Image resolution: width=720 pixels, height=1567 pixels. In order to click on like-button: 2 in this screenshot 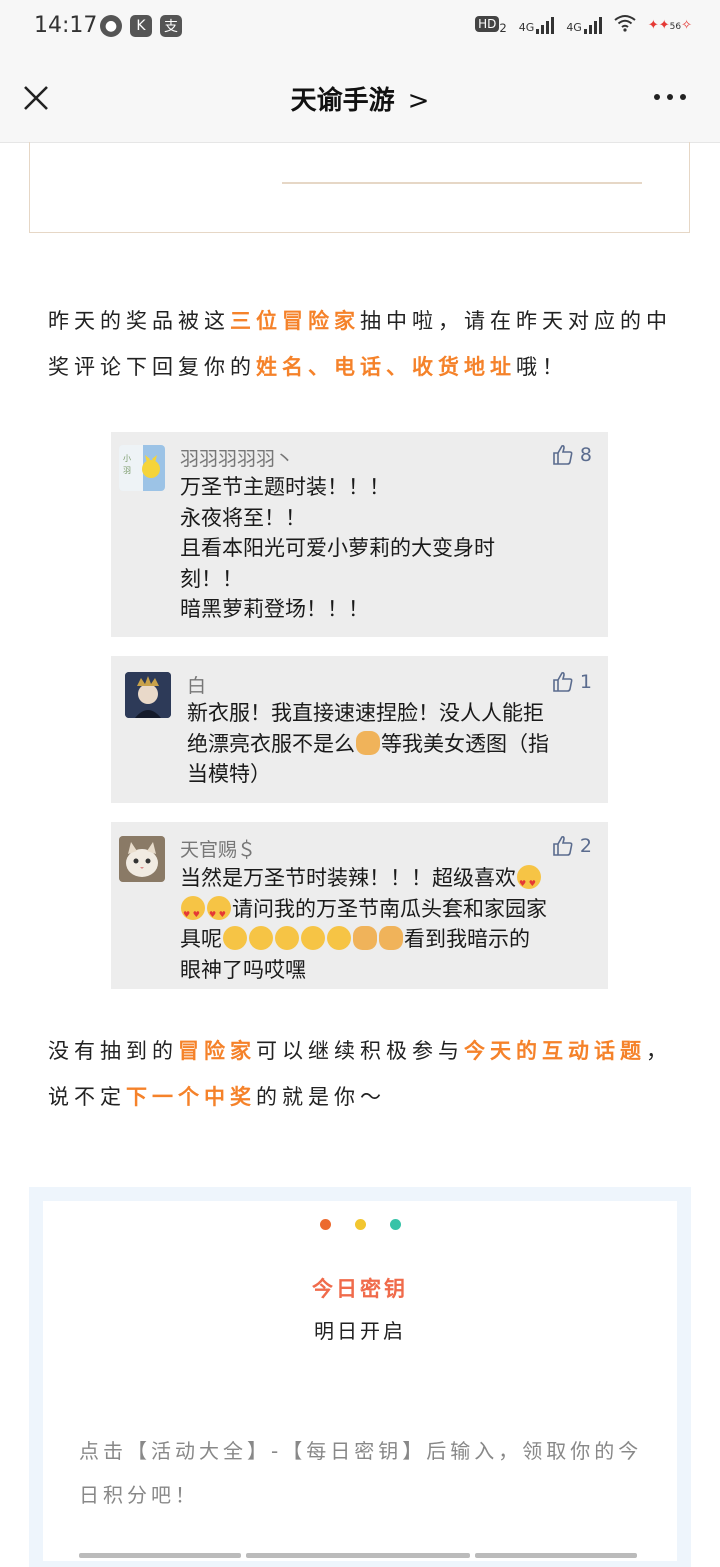, I will do `click(572, 846)`.